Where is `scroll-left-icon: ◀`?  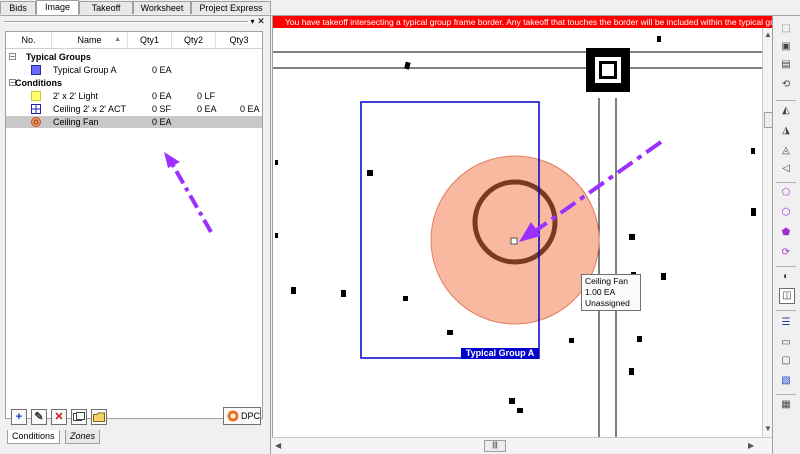 scroll-left-icon: ◀ is located at coordinates (278, 445).